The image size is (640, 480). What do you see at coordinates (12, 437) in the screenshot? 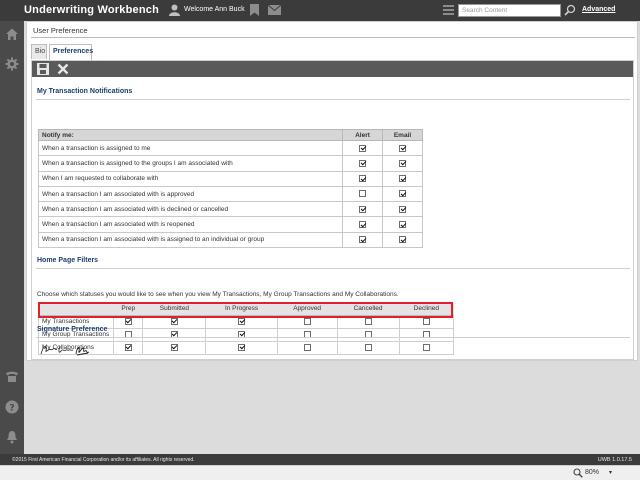
I see `bell-icon` at bounding box center [12, 437].